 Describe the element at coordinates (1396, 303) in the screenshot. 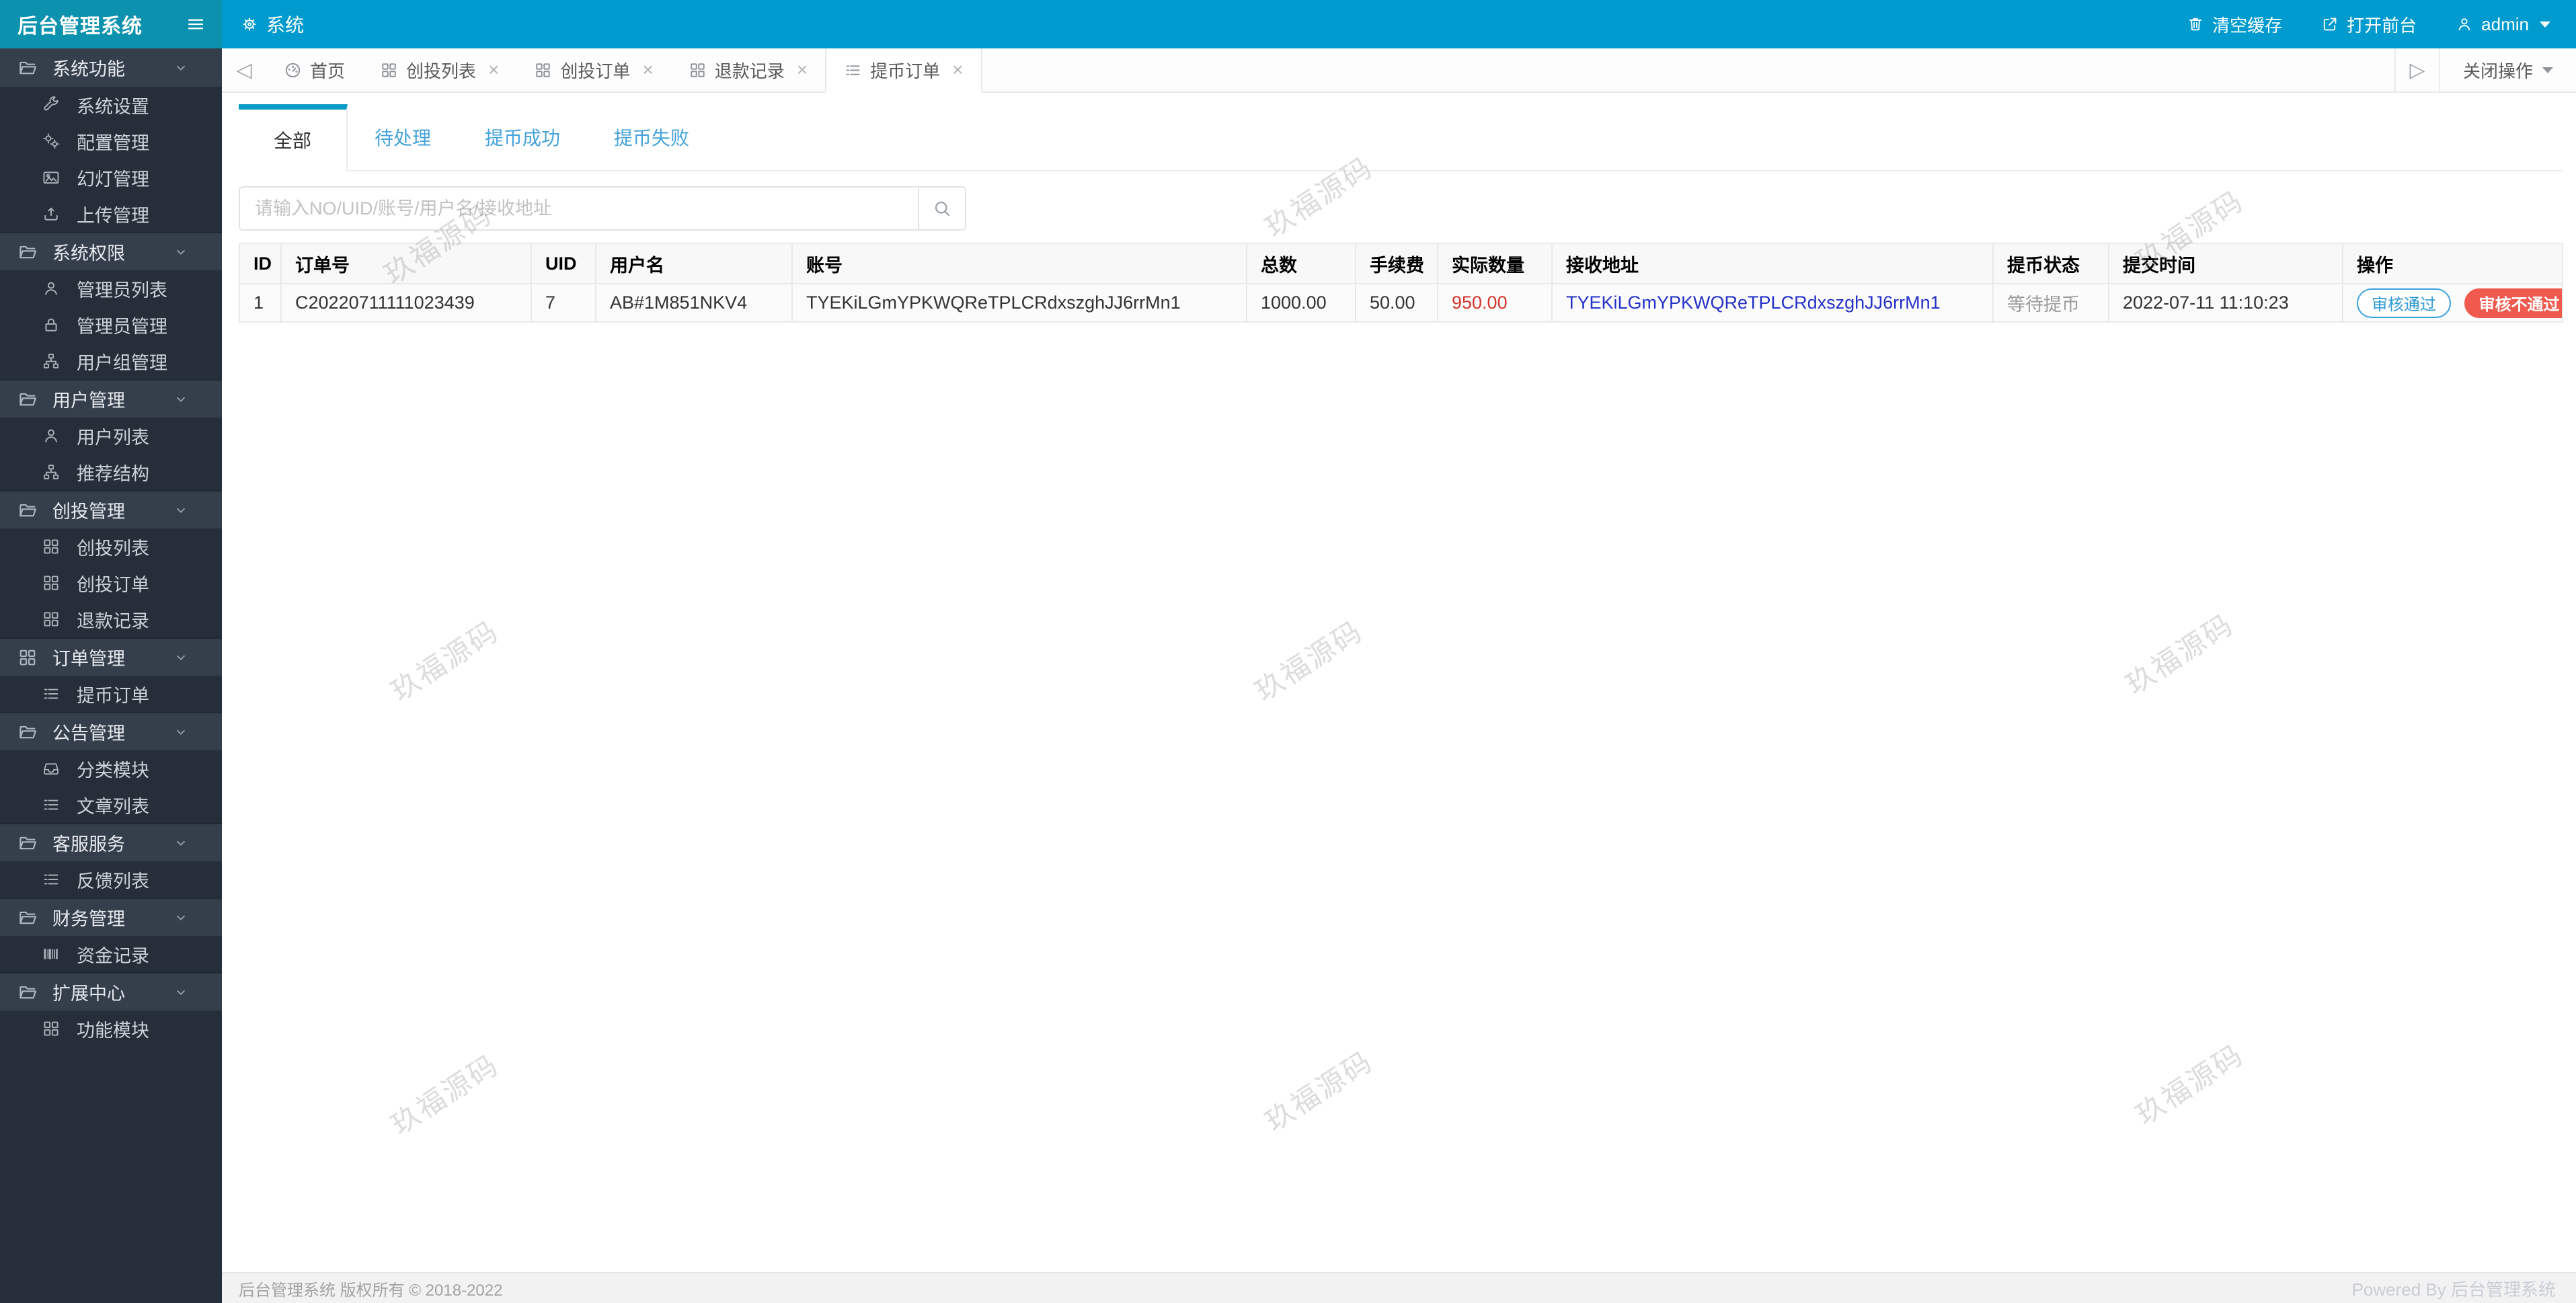

I see `cell-fee: 50.00` at that location.